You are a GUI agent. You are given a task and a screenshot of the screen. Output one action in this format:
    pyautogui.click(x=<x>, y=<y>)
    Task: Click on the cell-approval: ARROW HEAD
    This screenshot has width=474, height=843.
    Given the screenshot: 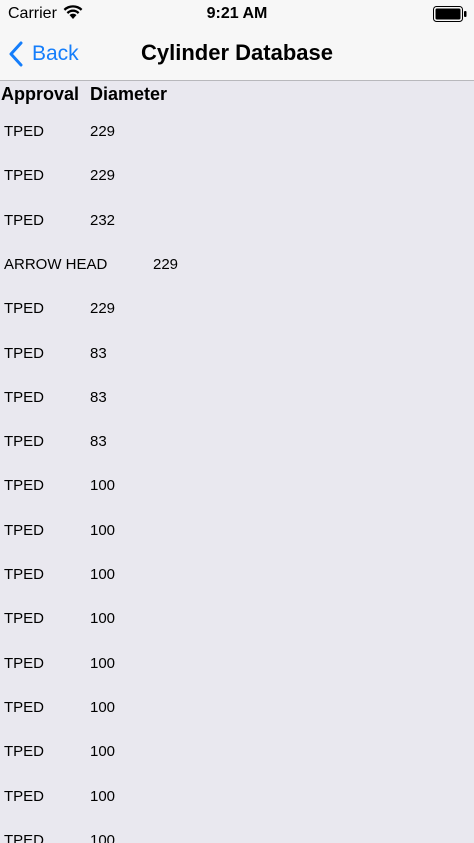 What is the action you would take?
    pyautogui.click(x=56, y=264)
    